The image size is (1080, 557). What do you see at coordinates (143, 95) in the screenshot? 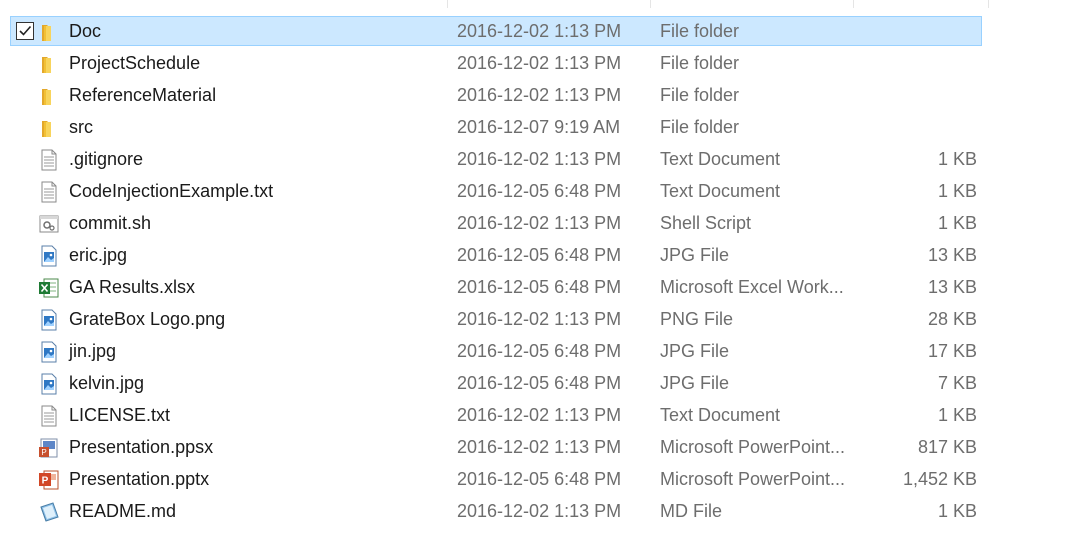
I see `file-name: ReferenceMaterial` at bounding box center [143, 95].